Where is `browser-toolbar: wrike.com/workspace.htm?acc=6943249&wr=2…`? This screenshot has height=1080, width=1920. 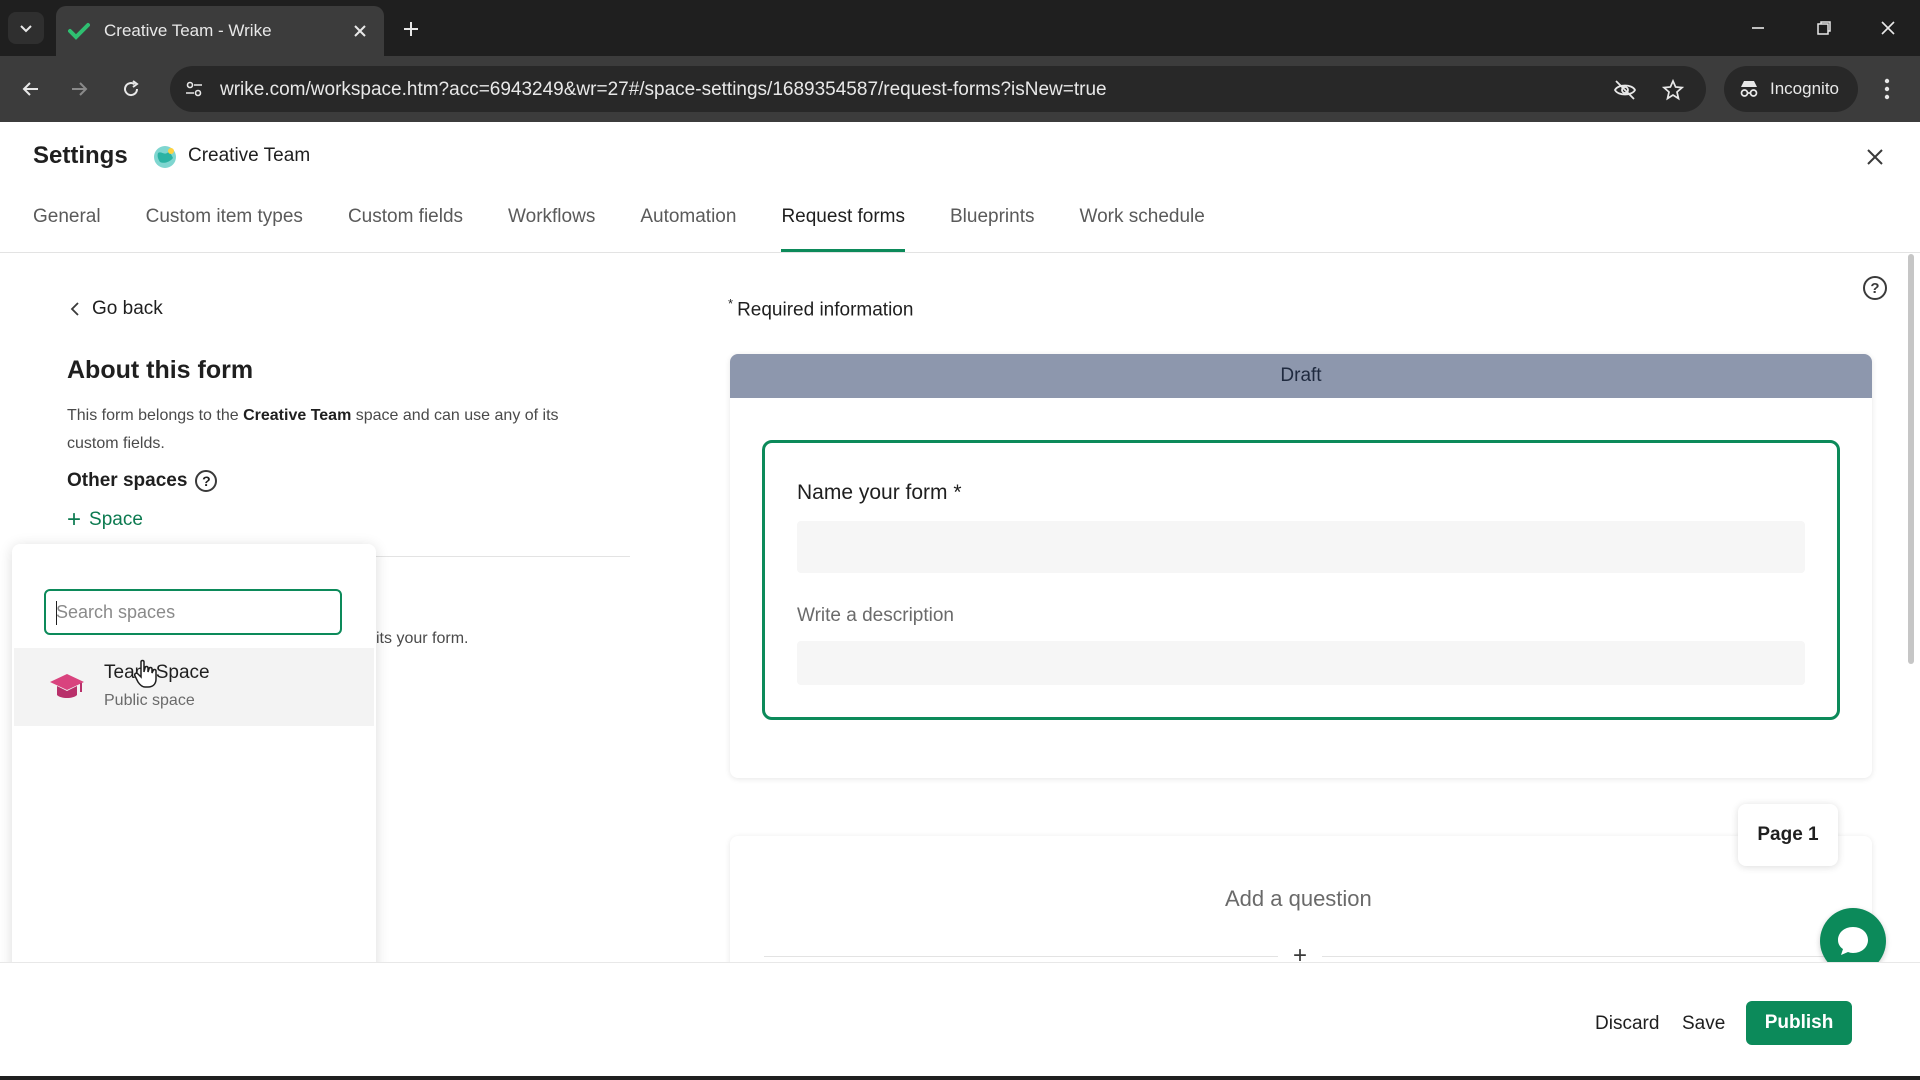 browser-toolbar: wrike.com/workspace.htm?acc=6943249&wr=2… is located at coordinates (960, 89).